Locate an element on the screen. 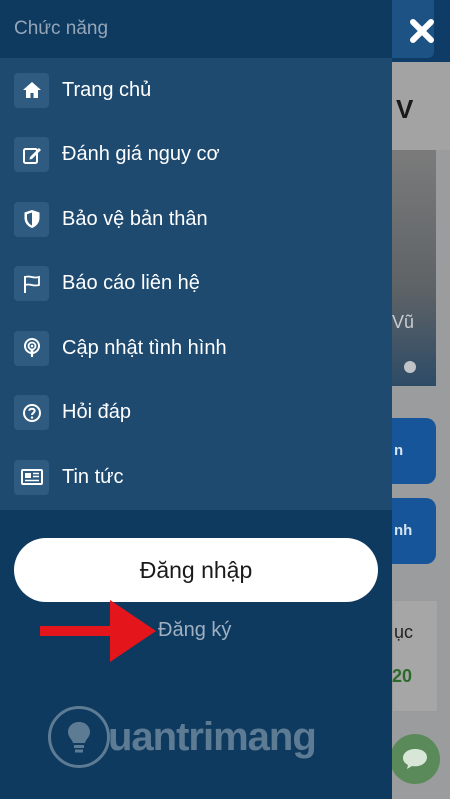 This screenshot has width=450, height=799. carousel-dot is located at coordinates (410, 367).